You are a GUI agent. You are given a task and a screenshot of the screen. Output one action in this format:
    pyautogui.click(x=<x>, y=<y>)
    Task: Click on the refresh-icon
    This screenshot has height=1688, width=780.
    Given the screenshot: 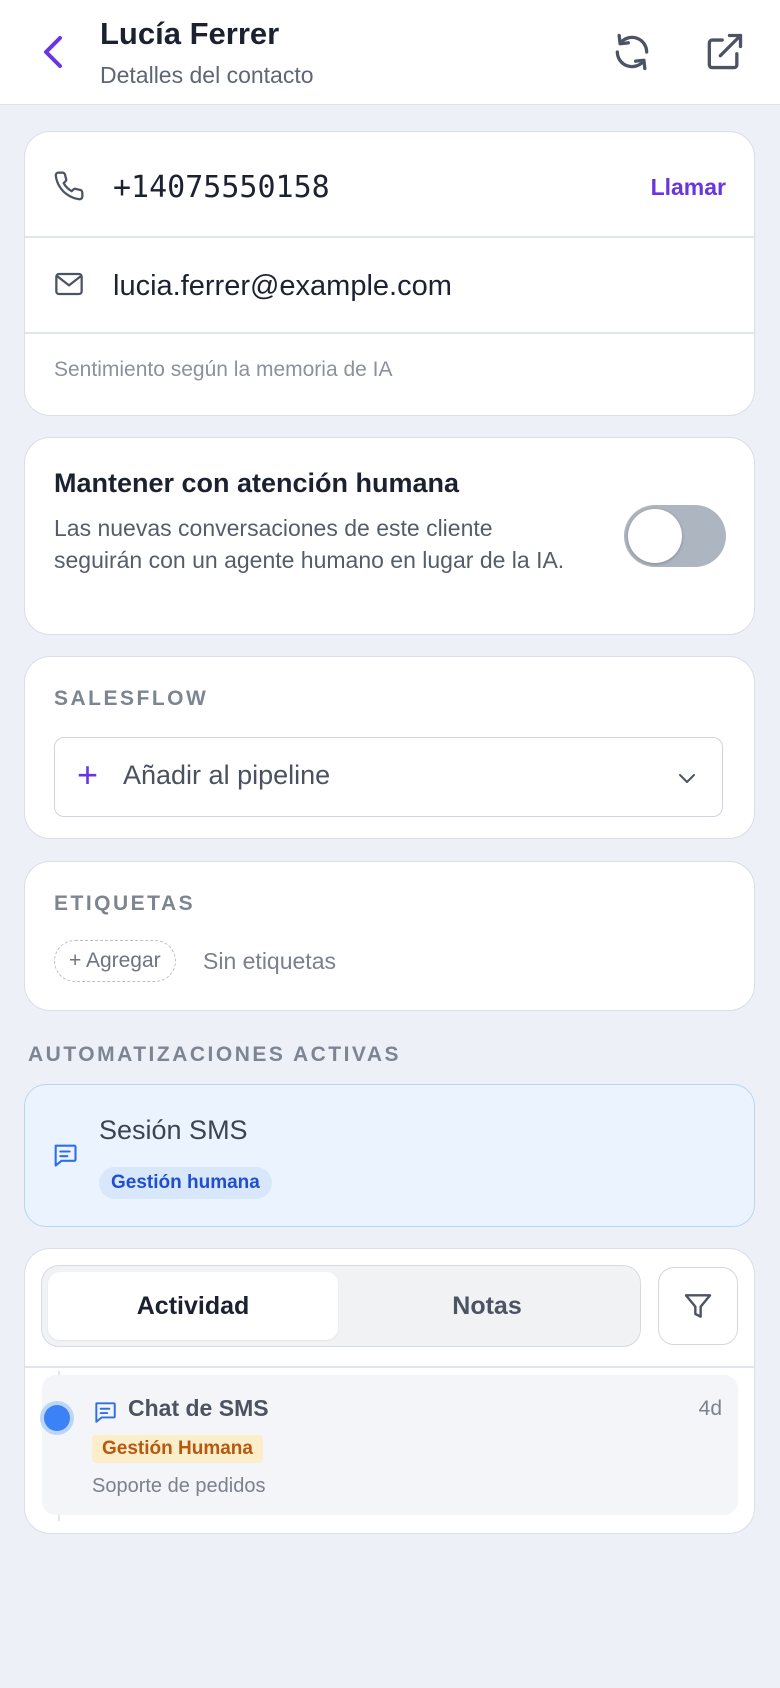 What is the action you would take?
    pyautogui.click(x=632, y=52)
    